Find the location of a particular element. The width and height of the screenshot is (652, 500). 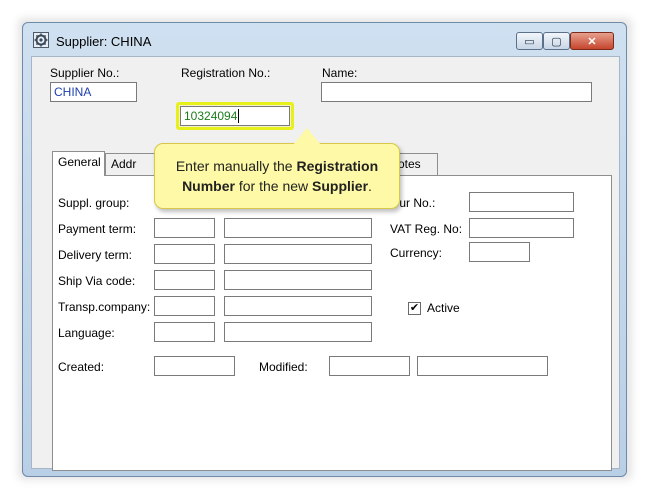

active-label: Active is located at coordinates (443, 308).